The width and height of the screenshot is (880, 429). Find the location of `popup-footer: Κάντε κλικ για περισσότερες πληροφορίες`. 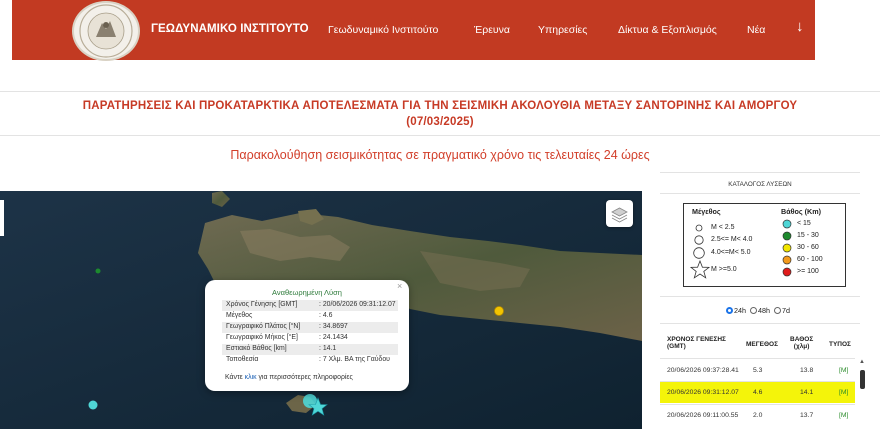

popup-footer: Κάντε κλικ για περισσότερες πληροφορίες is located at coordinates (289, 377).